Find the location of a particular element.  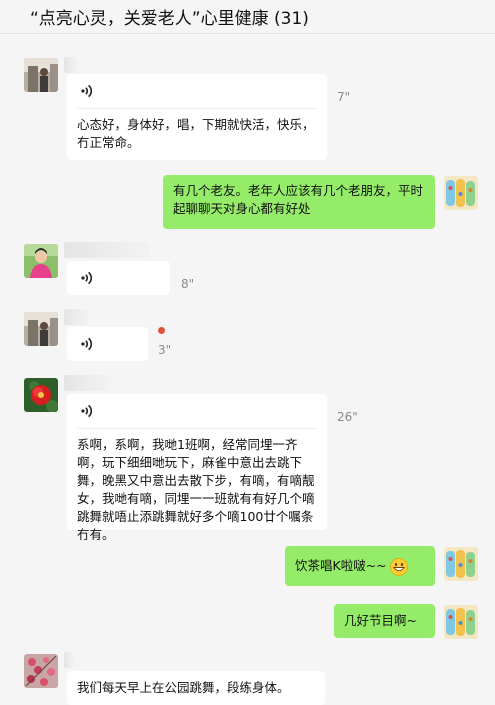

chat-title-bar: “点亮心灵，关爱老人”心里健康 (31) is located at coordinates (247, 17).